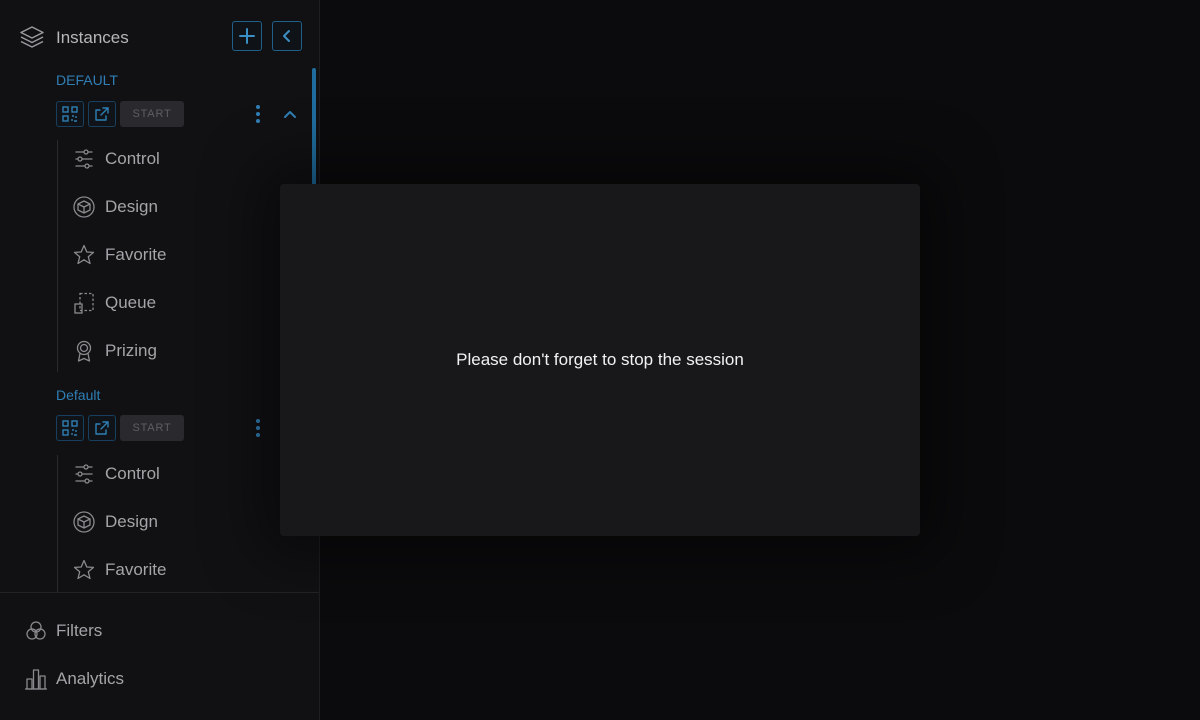 Image resolution: width=1200 pixels, height=720 pixels. What do you see at coordinates (164, 631) in the screenshot?
I see `nav-item-filters: Filters` at bounding box center [164, 631].